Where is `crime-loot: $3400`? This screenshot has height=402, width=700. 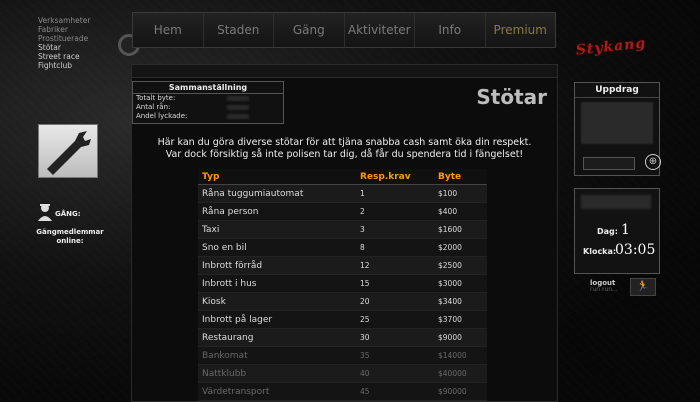 crime-loot: $3400 is located at coordinates (460, 301).